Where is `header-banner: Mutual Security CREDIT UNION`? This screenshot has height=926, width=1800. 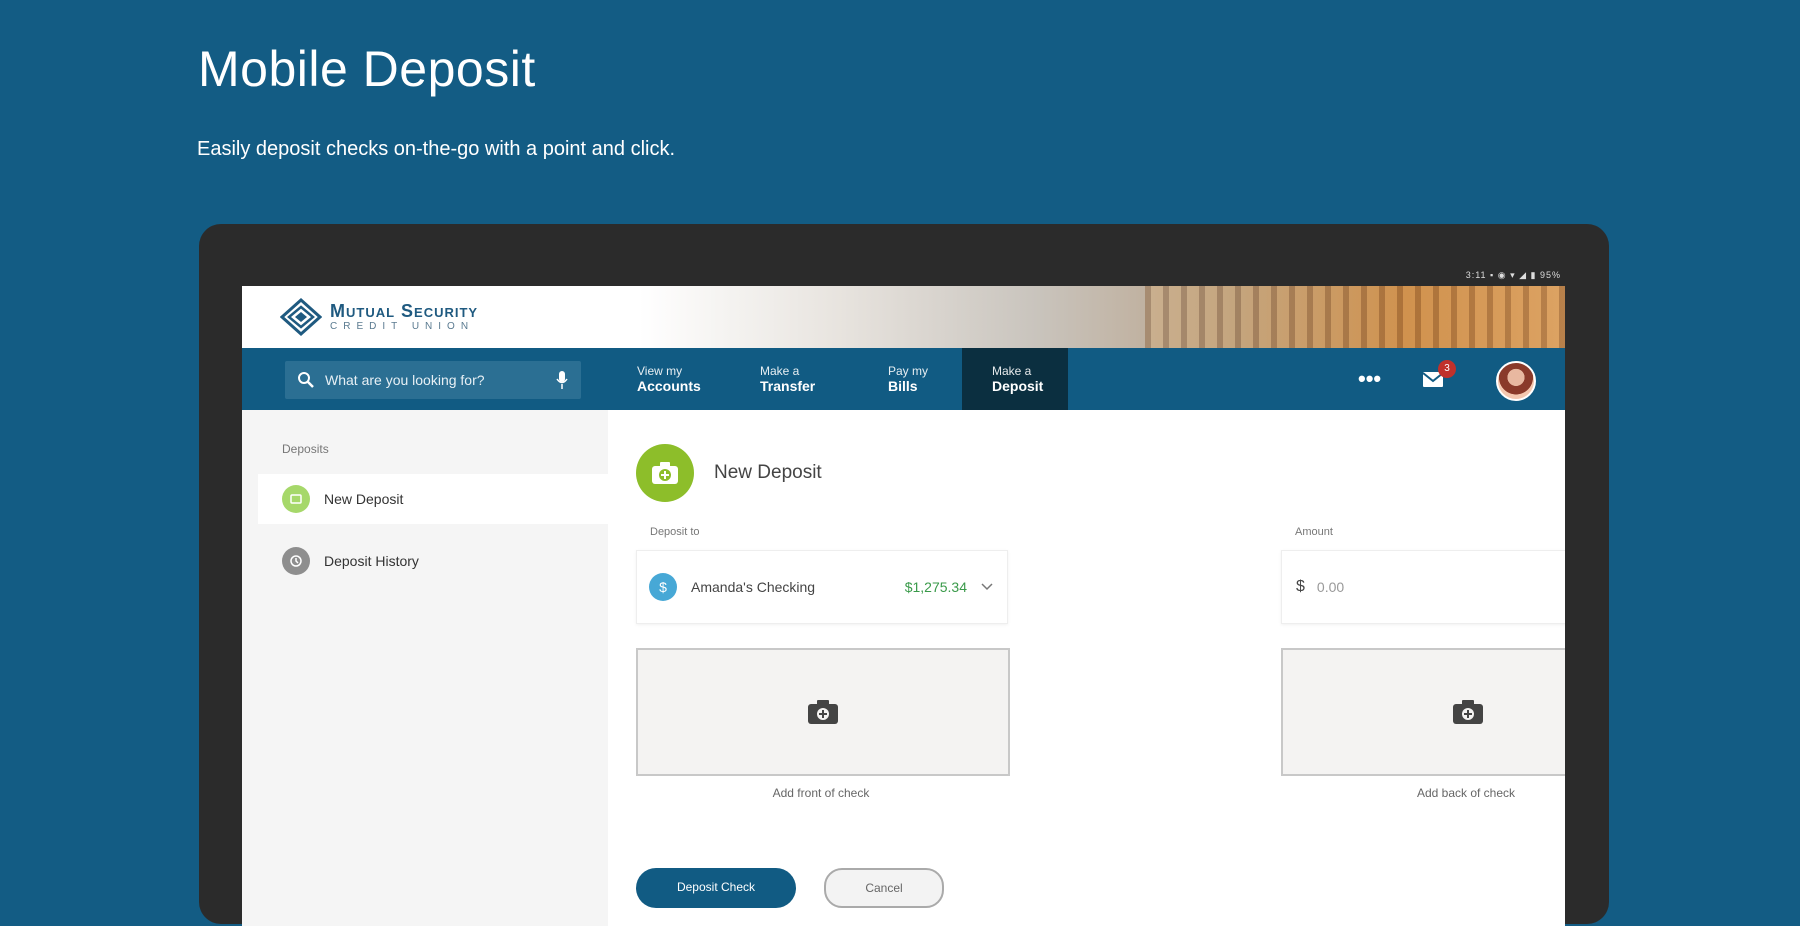
header-banner: Mutual Security CREDIT UNION is located at coordinates (903, 317).